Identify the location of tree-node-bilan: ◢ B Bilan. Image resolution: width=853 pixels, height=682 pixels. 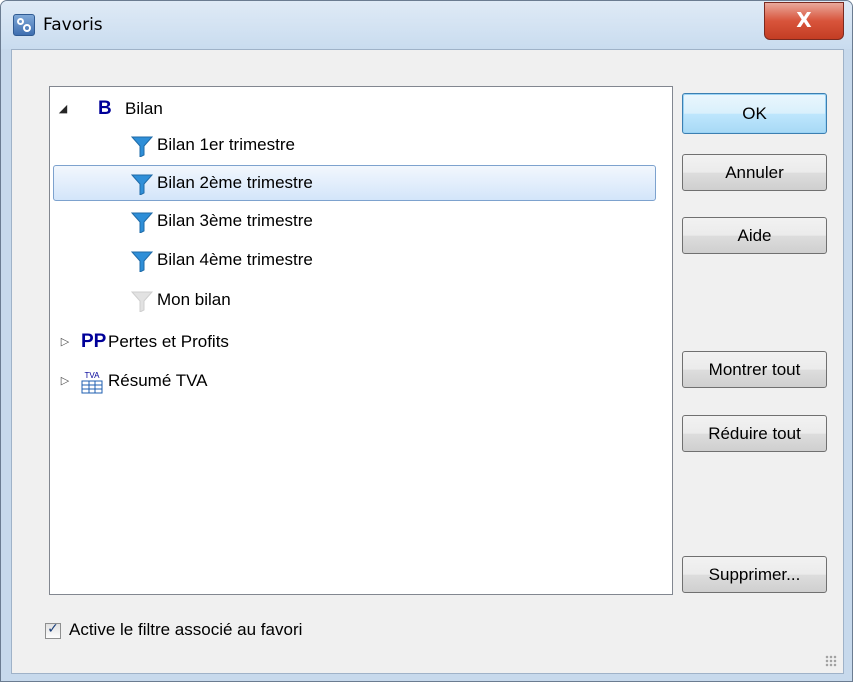
(361, 109).